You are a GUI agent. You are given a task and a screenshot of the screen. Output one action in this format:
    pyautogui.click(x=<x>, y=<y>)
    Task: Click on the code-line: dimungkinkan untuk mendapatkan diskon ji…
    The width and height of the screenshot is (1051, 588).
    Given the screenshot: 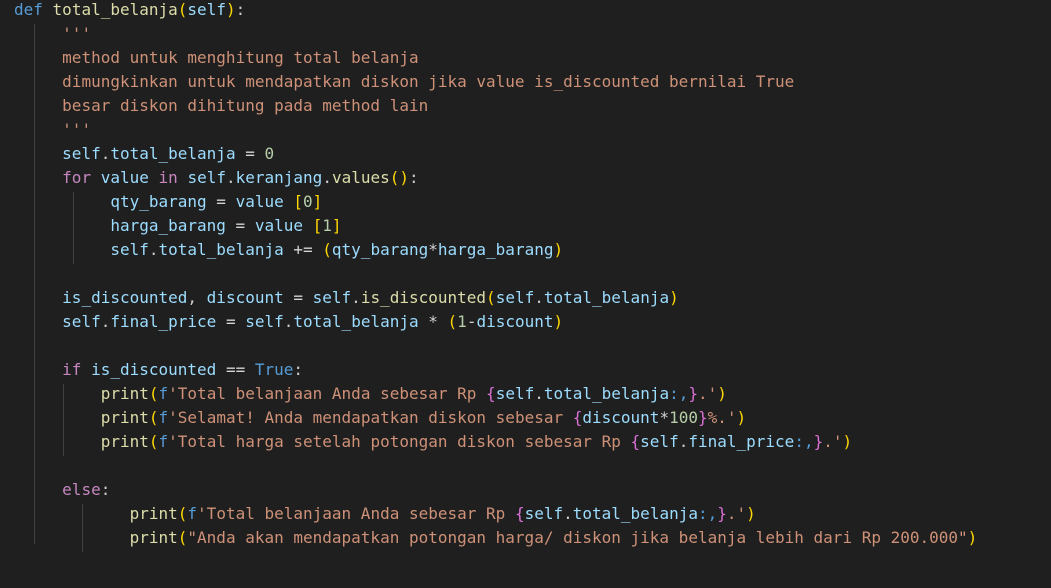 What is the action you would take?
    pyautogui.click(x=404, y=82)
    